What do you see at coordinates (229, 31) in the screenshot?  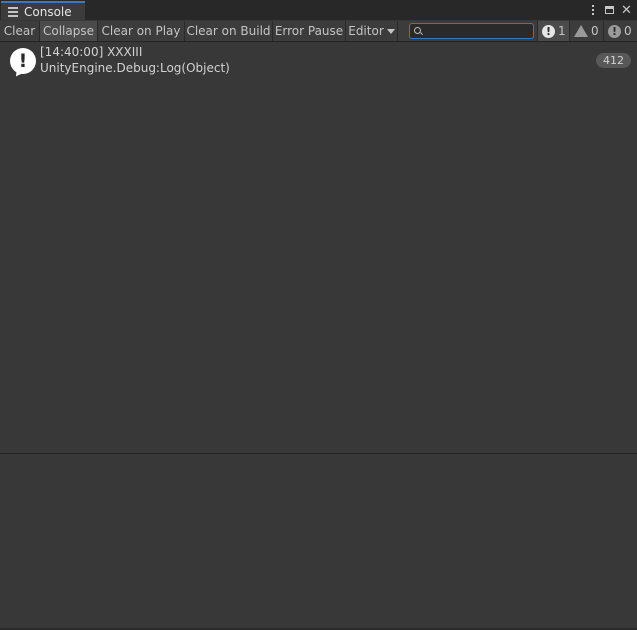 I see `clear-on-build-toggle: Clear on Build` at bounding box center [229, 31].